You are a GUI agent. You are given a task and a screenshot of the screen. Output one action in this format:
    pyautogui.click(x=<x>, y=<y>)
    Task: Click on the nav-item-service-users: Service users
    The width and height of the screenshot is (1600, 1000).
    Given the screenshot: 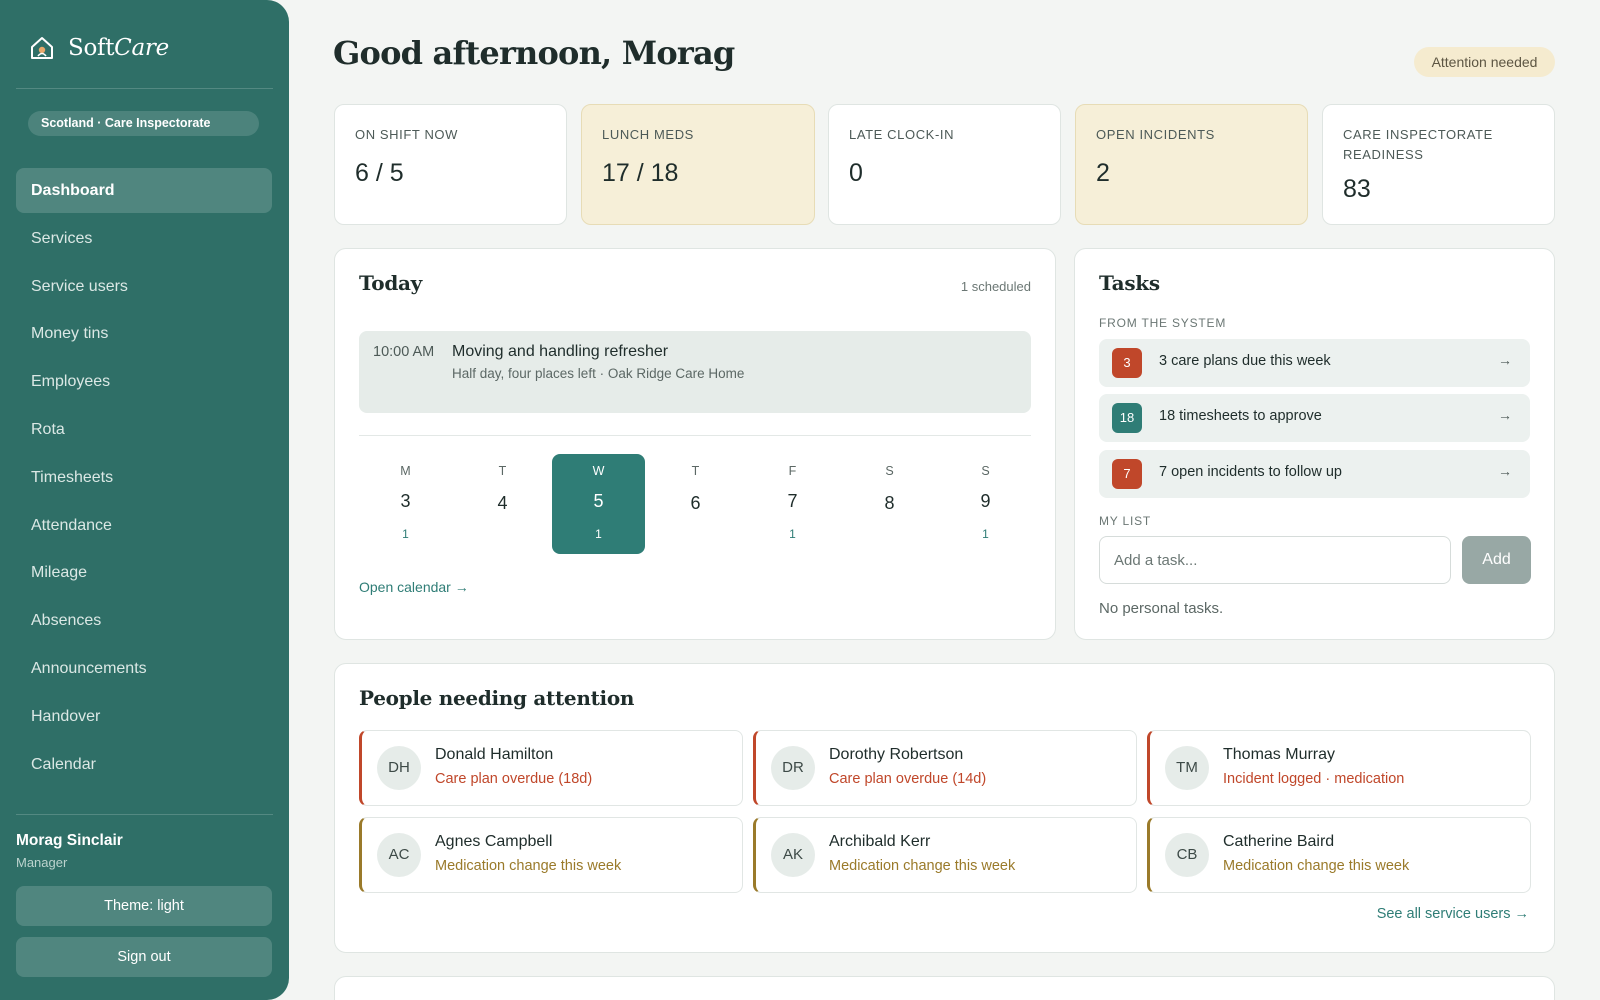 What is the action you would take?
    pyautogui.click(x=144, y=286)
    